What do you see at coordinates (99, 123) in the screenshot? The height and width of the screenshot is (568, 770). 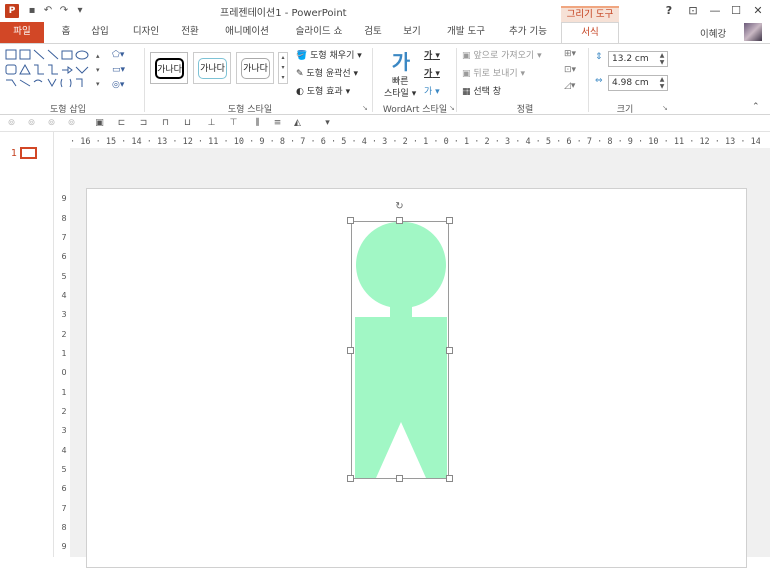 I see `selection-icon: ▣` at bounding box center [99, 123].